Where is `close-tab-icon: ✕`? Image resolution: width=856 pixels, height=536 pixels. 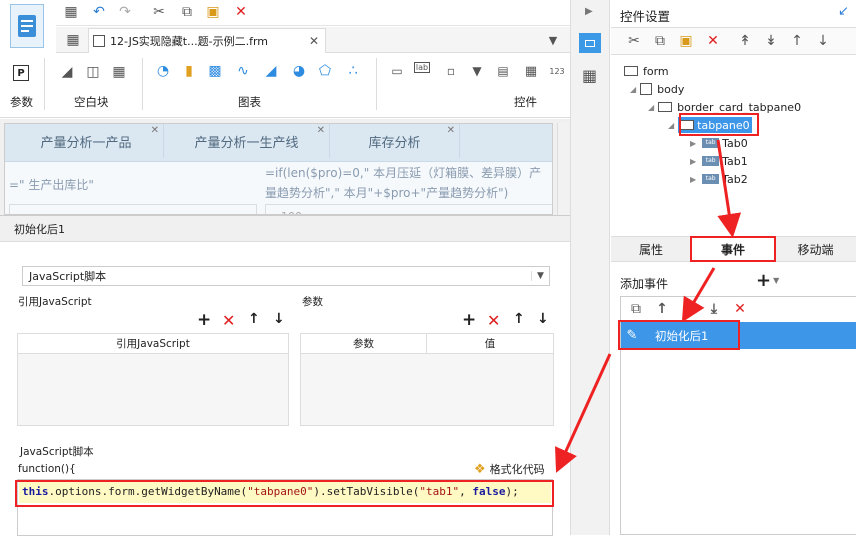
close-tab-icon: ✕ is located at coordinates (314, 41).